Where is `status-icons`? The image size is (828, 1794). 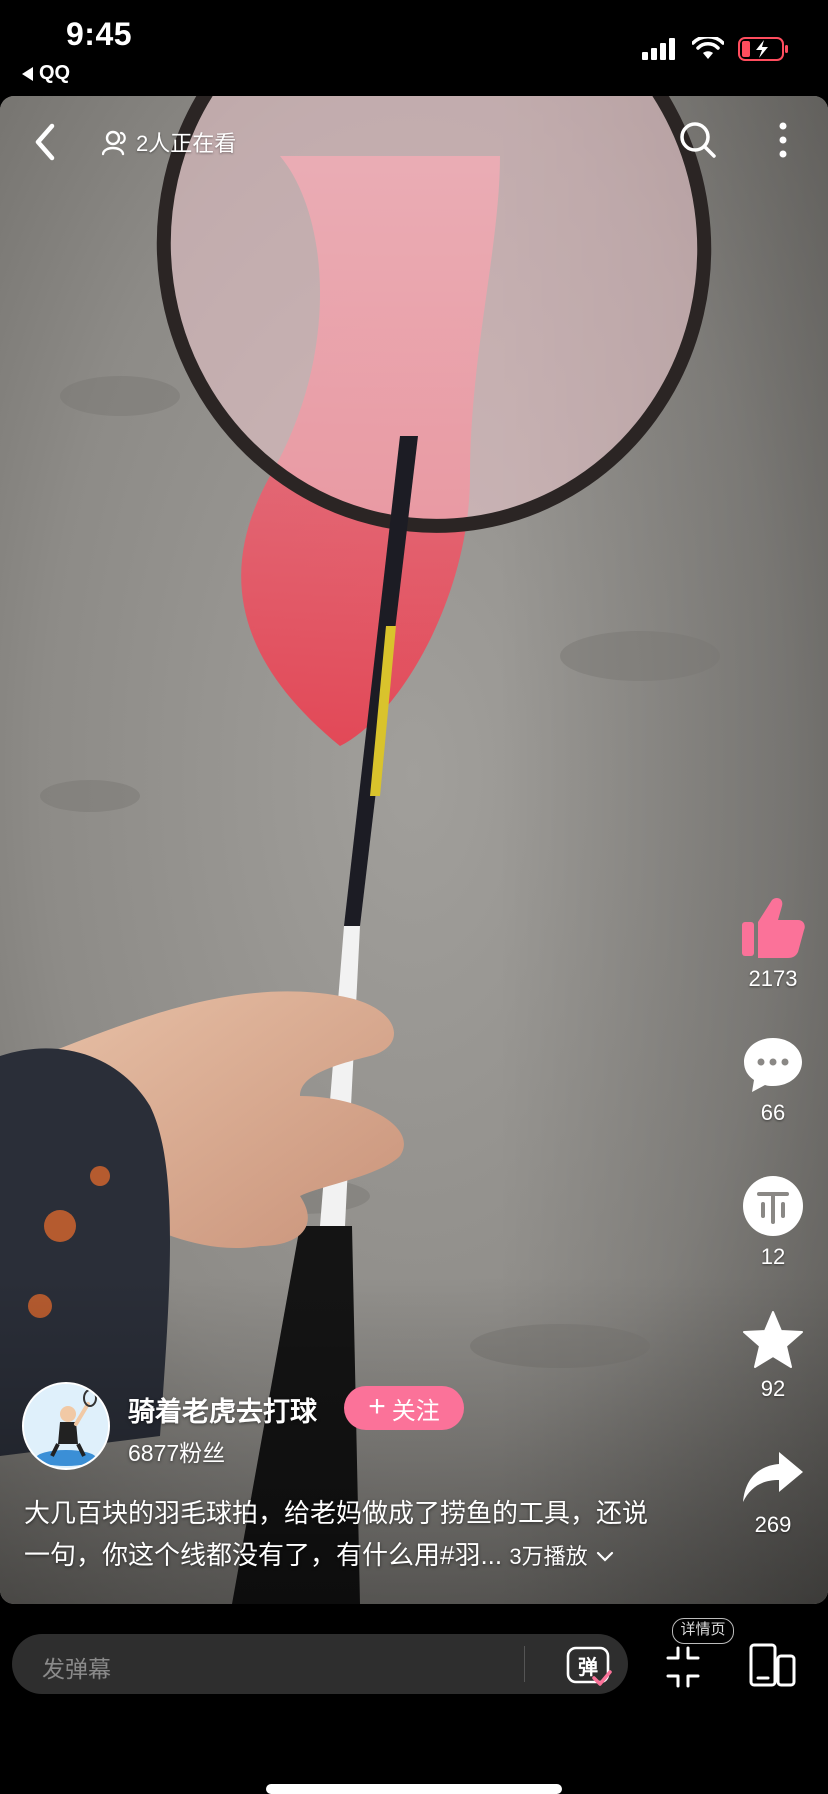
status-icons is located at coordinates (716, 49).